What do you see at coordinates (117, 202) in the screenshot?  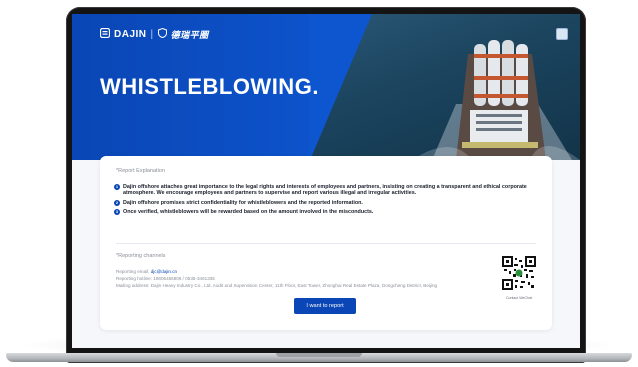 I see `number-badge-icon: 2` at bounding box center [117, 202].